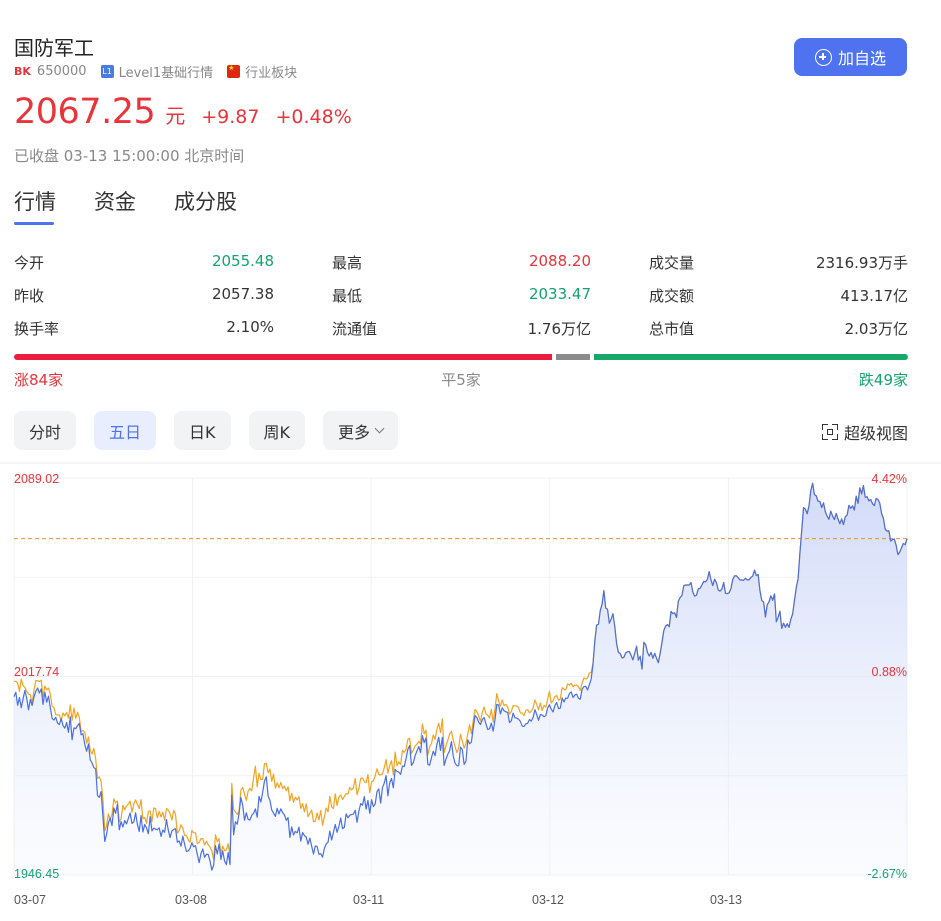 Image resolution: width=941 pixels, height=921 pixels. What do you see at coordinates (144, 328) in the screenshot?
I see `stat-turnover-rate: 换手率 2.10%` at bounding box center [144, 328].